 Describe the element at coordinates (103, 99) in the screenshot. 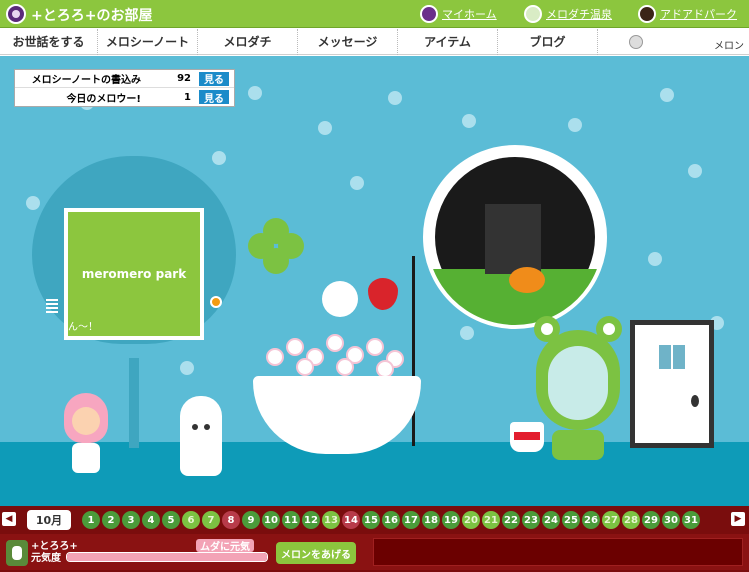

I see `stats-label: 今日のメロウー!` at that location.